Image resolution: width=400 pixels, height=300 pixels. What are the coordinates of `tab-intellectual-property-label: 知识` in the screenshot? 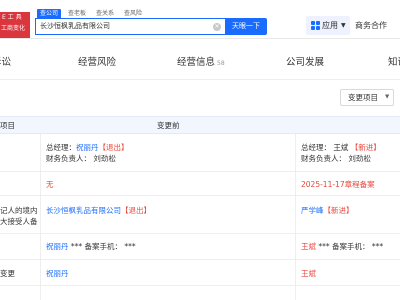 It's located at (394, 62).